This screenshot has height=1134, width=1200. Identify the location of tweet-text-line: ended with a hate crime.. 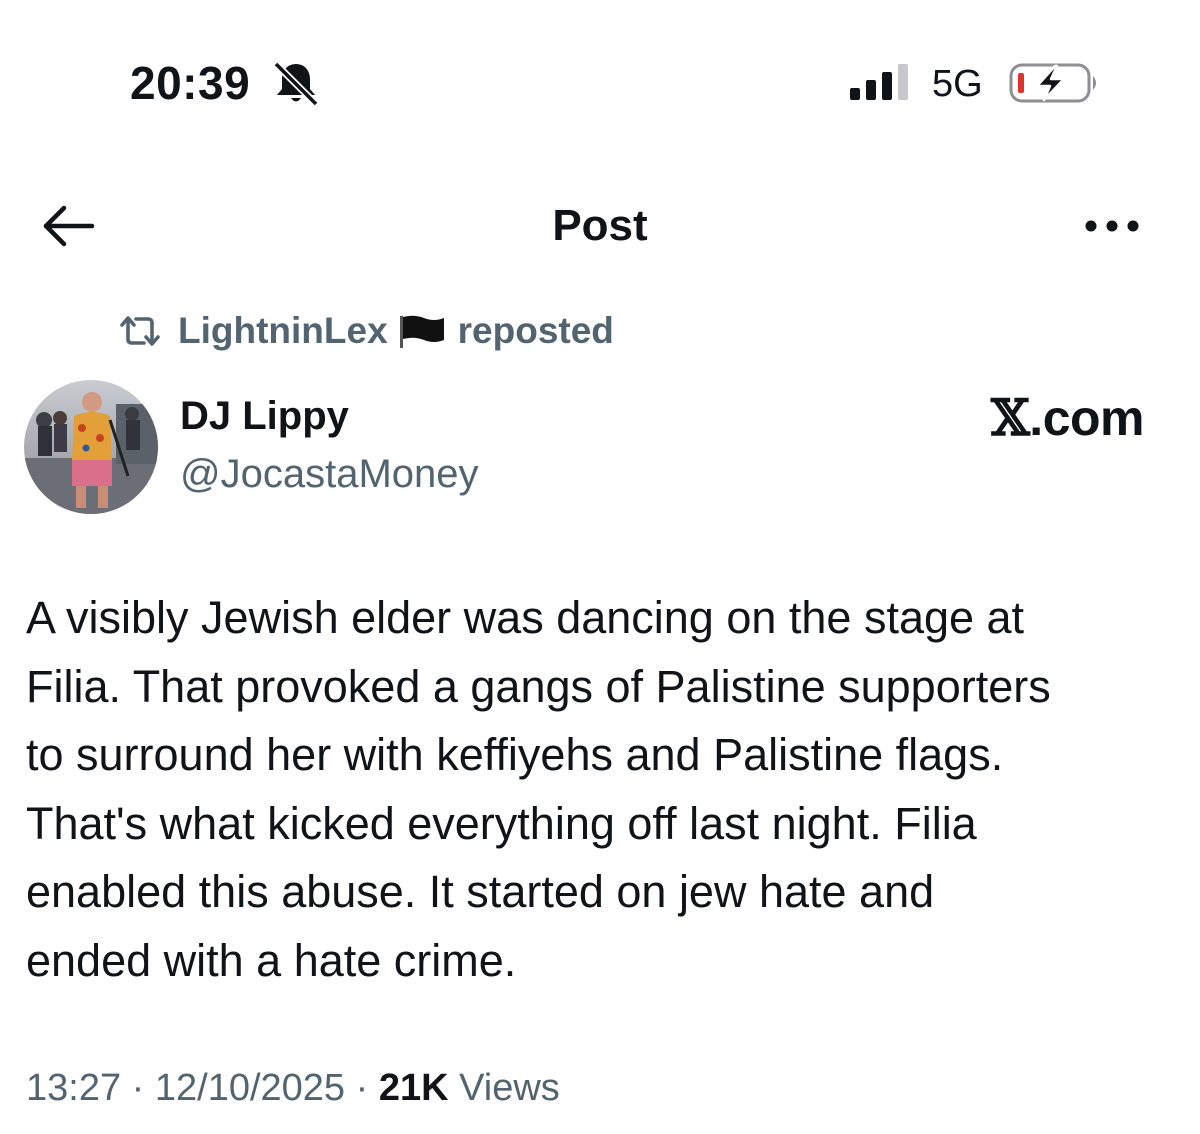
(271, 960).